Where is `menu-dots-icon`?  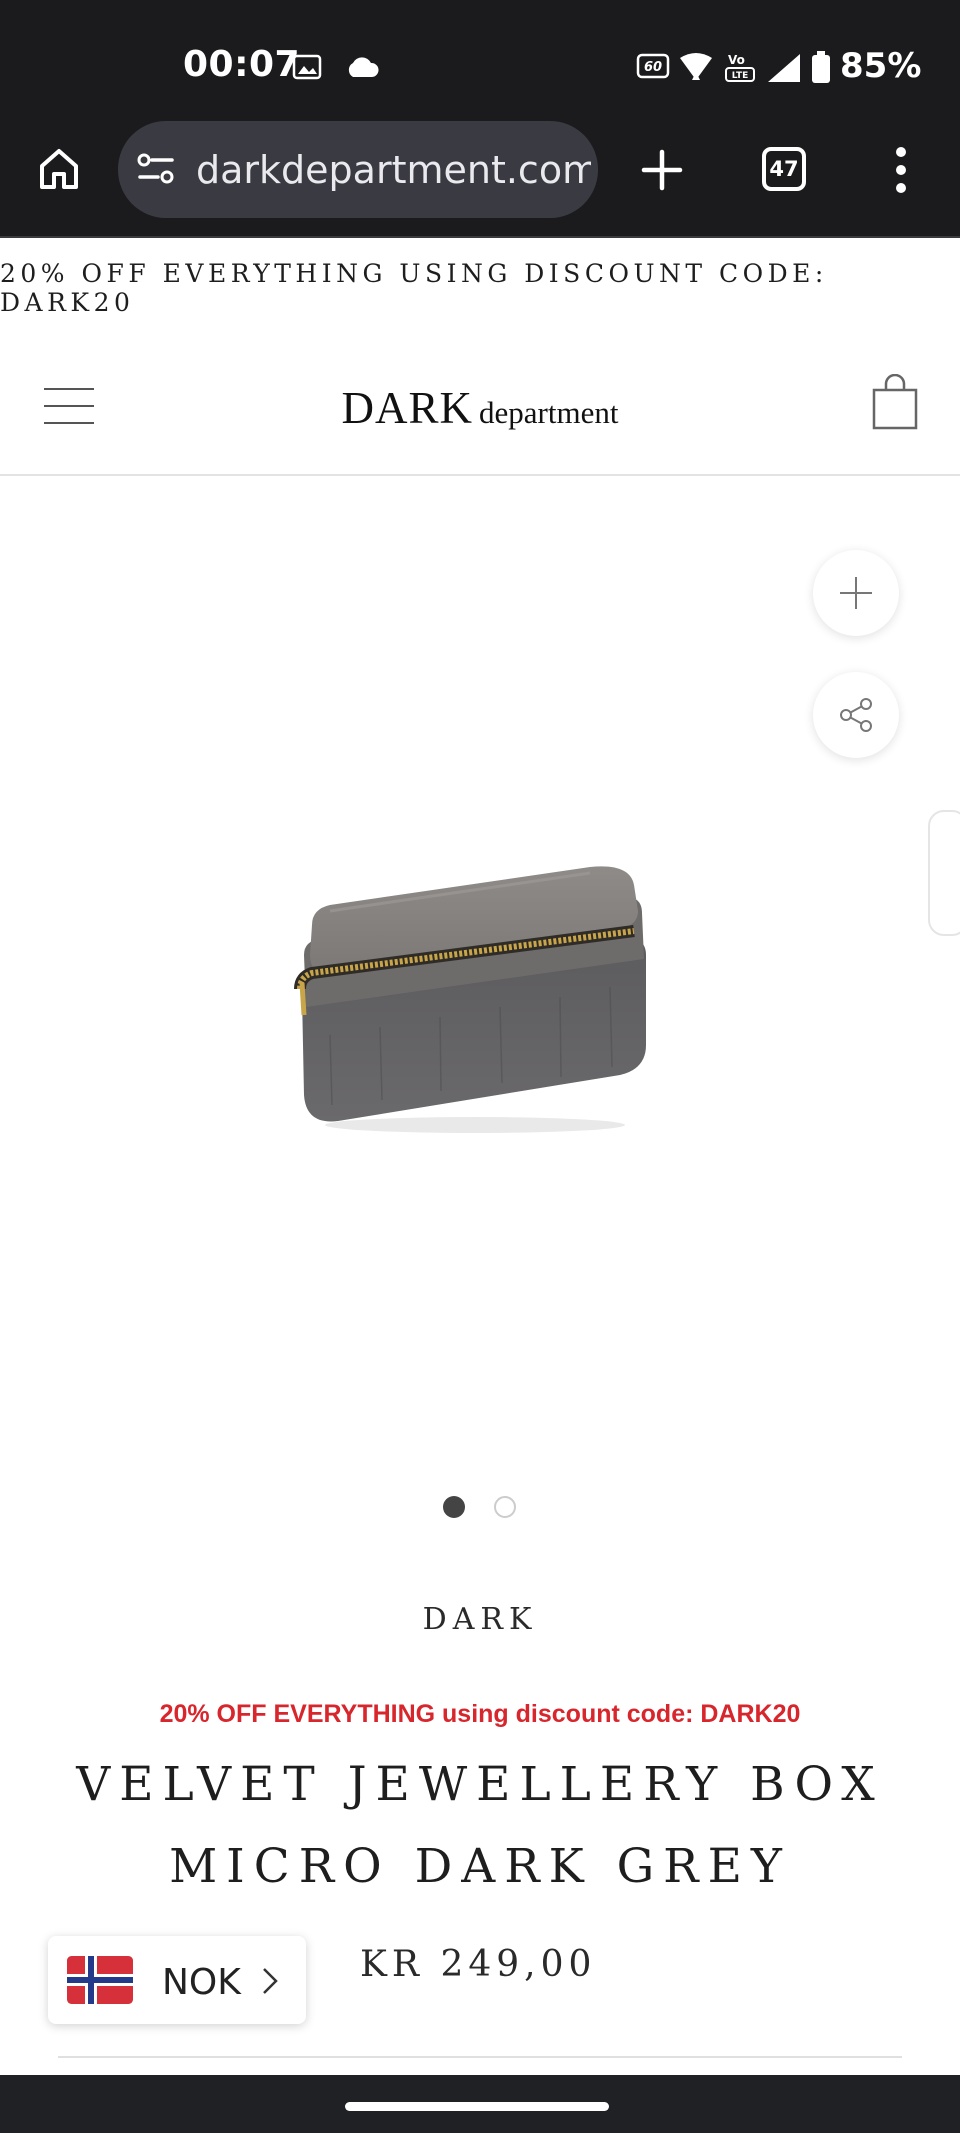
menu-dots-icon is located at coordinates (901, 170).